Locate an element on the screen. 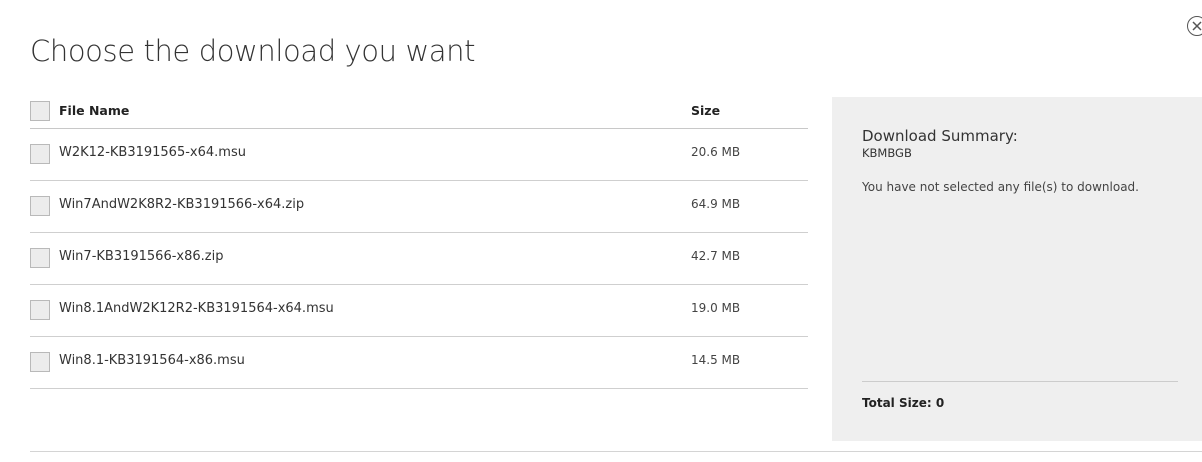 The image size is (1202, 462). summary-heading: Download Summary: is located at coordinates (940, 136).